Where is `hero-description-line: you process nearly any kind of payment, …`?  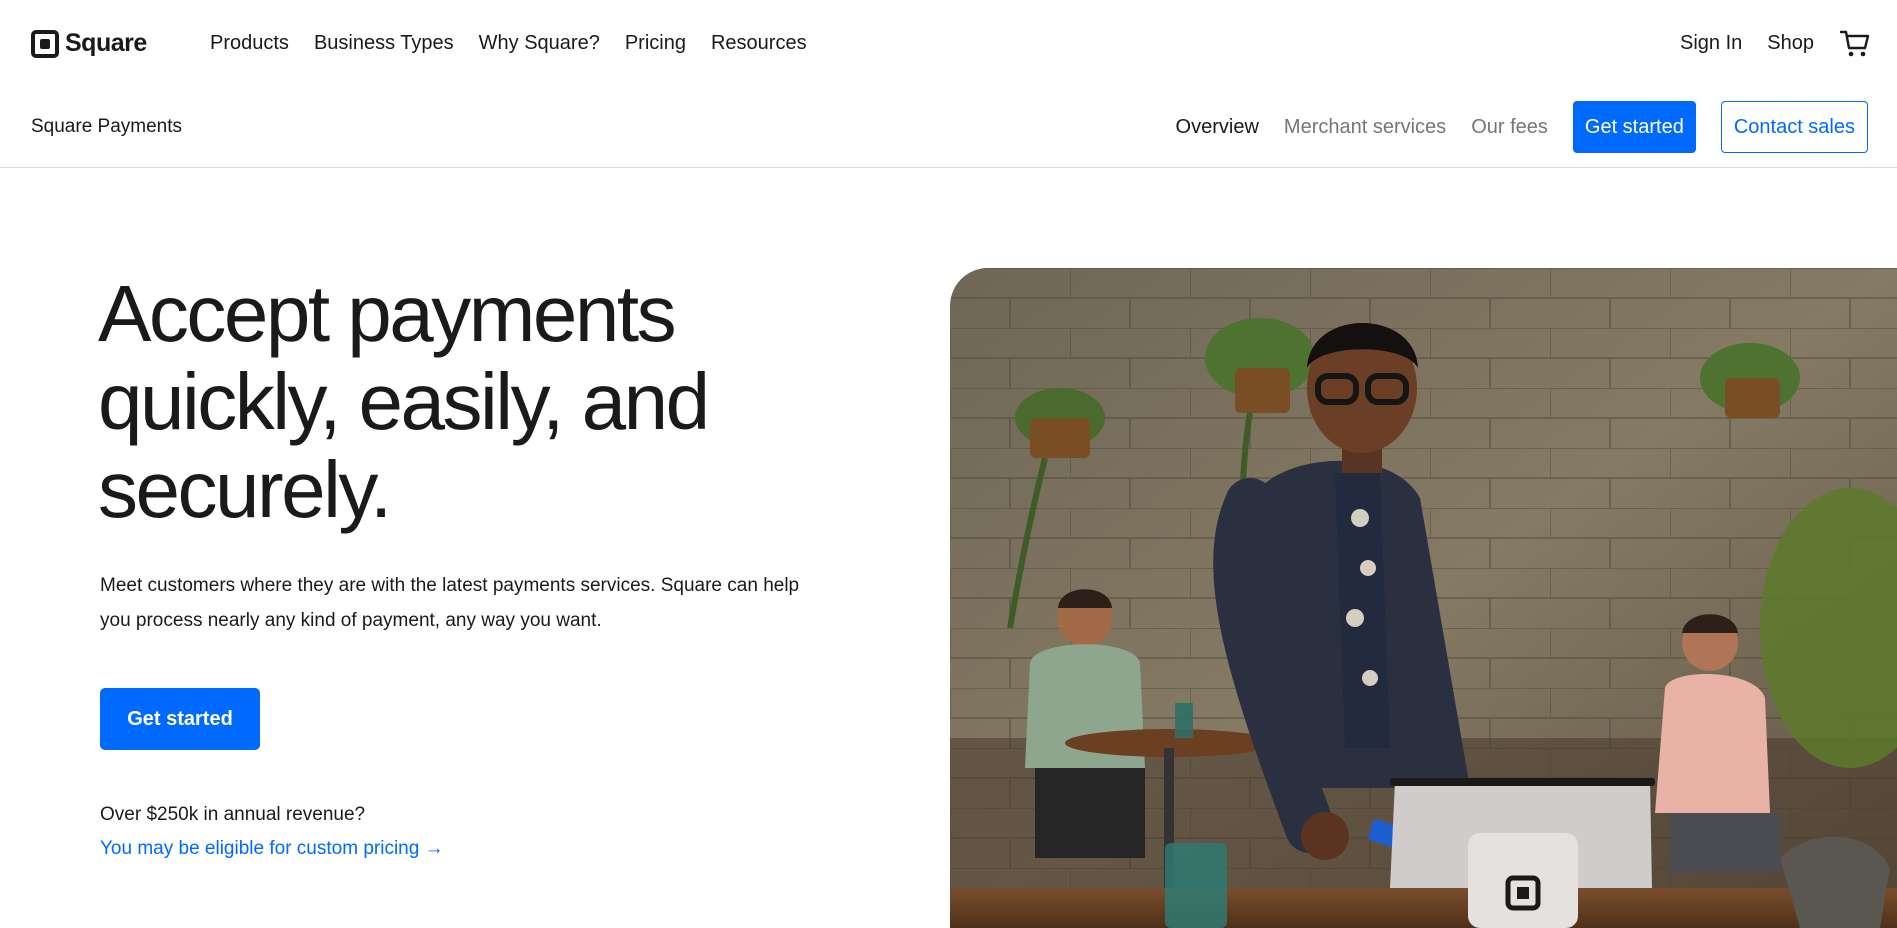 hero-description-line: you process nearly any kind of payment, … is located at coordinates (351, 620).